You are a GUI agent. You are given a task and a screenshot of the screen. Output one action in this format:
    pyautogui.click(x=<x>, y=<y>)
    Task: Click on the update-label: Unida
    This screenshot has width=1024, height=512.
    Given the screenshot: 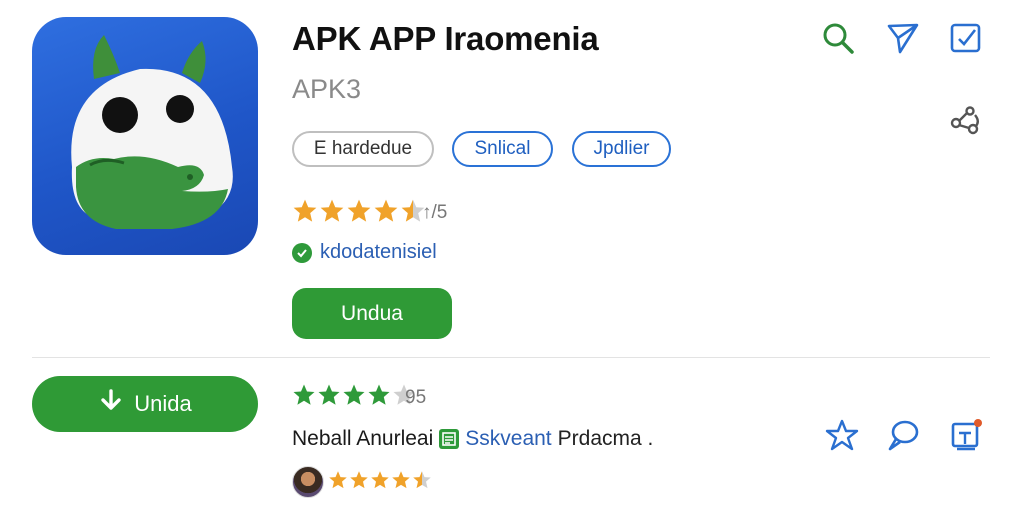 What is the action you would take?
    pyautogui.click(x=163, y=403)
    